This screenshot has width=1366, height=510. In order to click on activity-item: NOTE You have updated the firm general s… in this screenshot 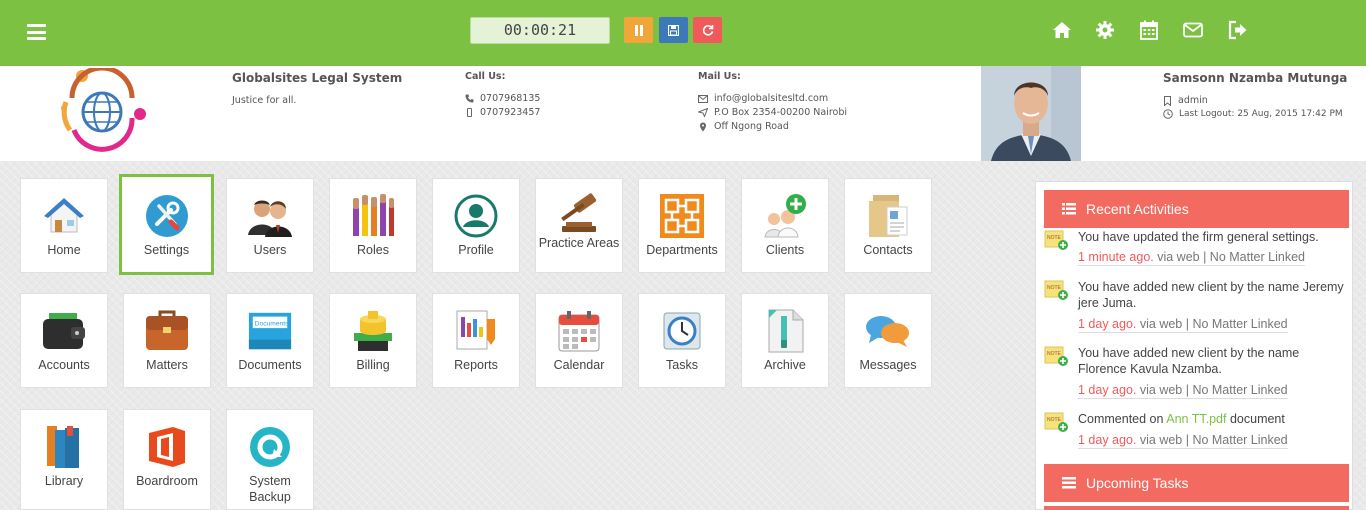, I will do `click(1196, 249)`.